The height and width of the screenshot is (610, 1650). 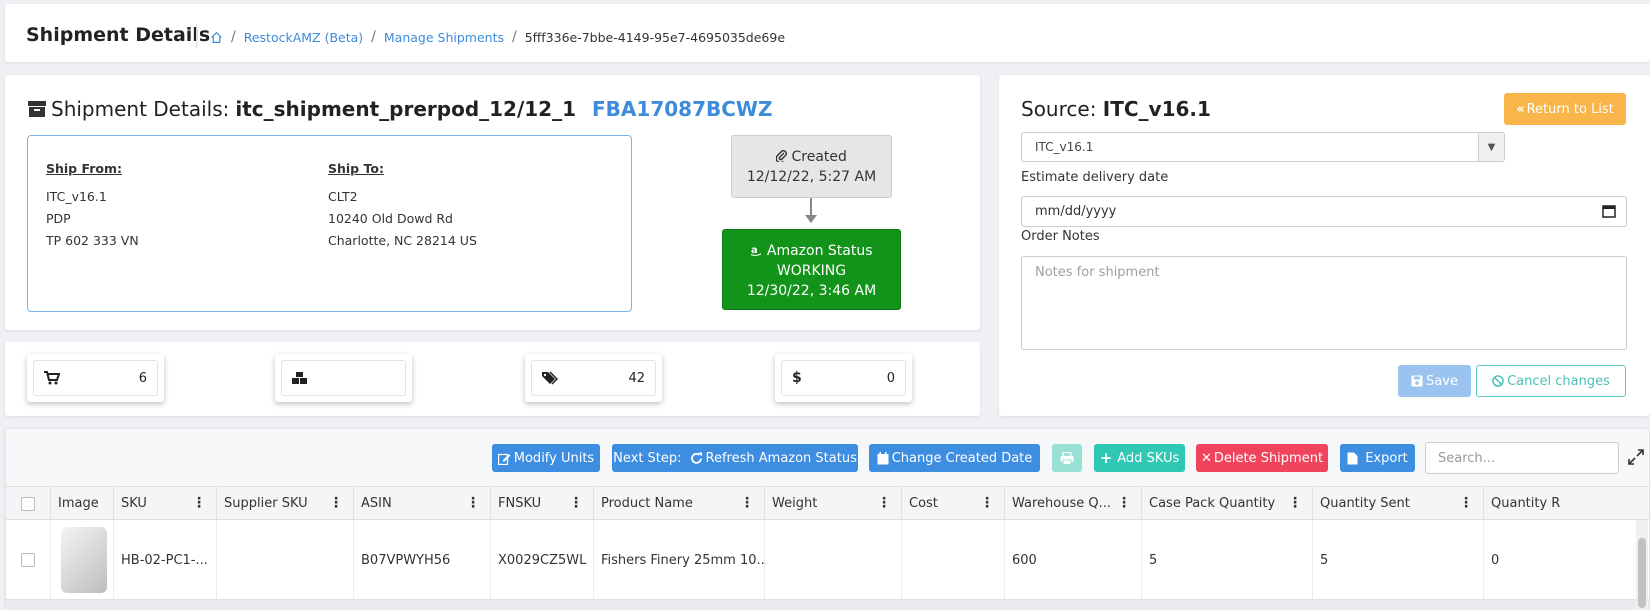 I want to click on select-all-checkbox, so click(x=28, y=503).